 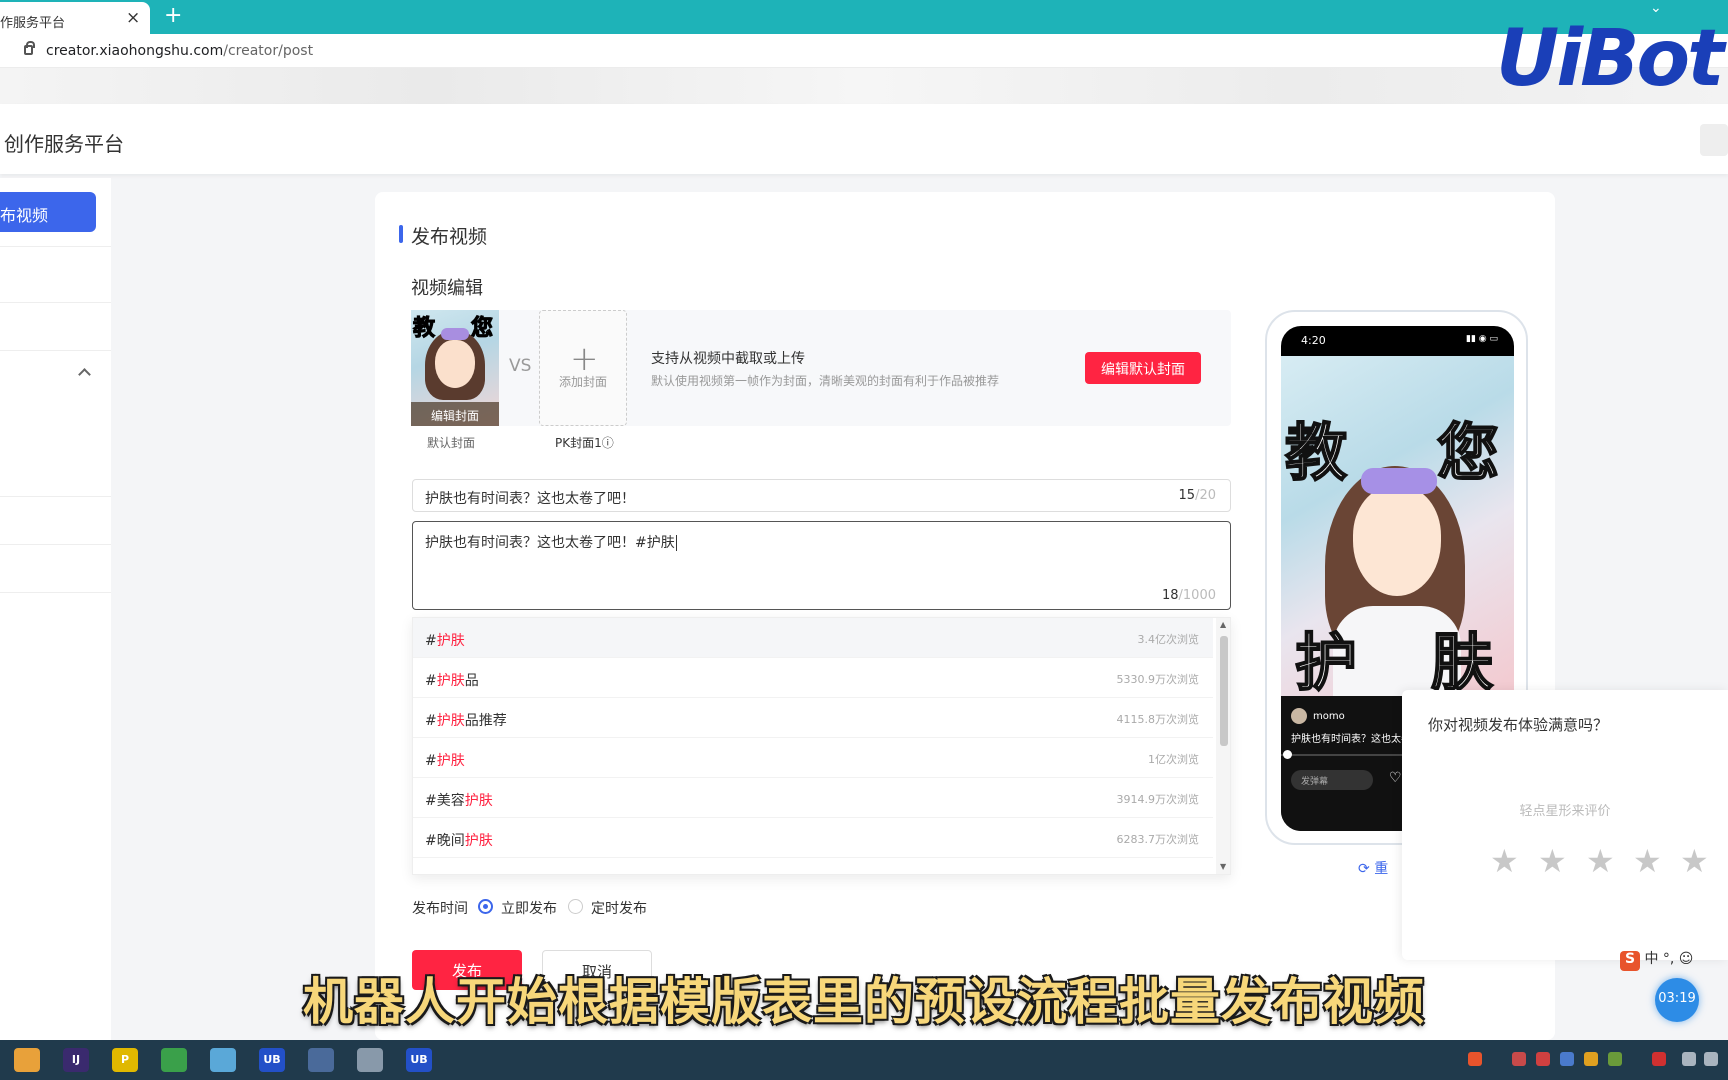 What do you see at coordinates (1143, 368) in the screenshot?
I see `edit-default-cover-button: 编辑默认封面` at bounding box center [1143, 368].